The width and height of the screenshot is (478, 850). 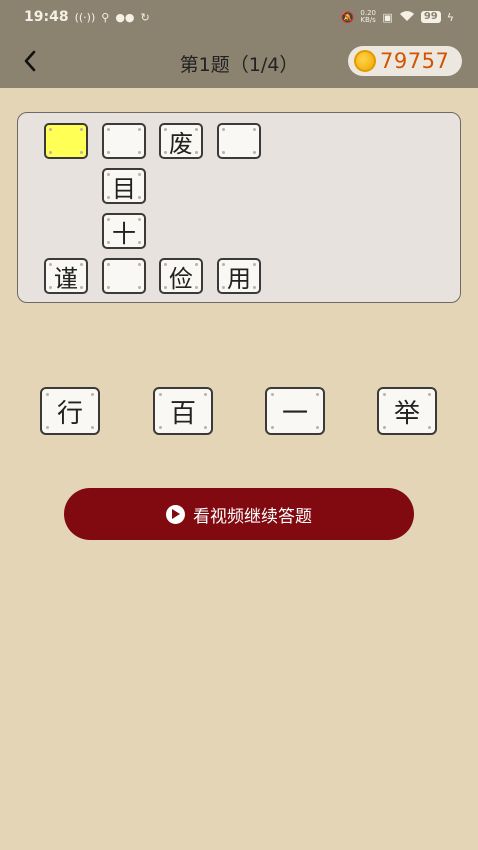 I want to click on sync-icon: ↻, so click(x=145, y=17).